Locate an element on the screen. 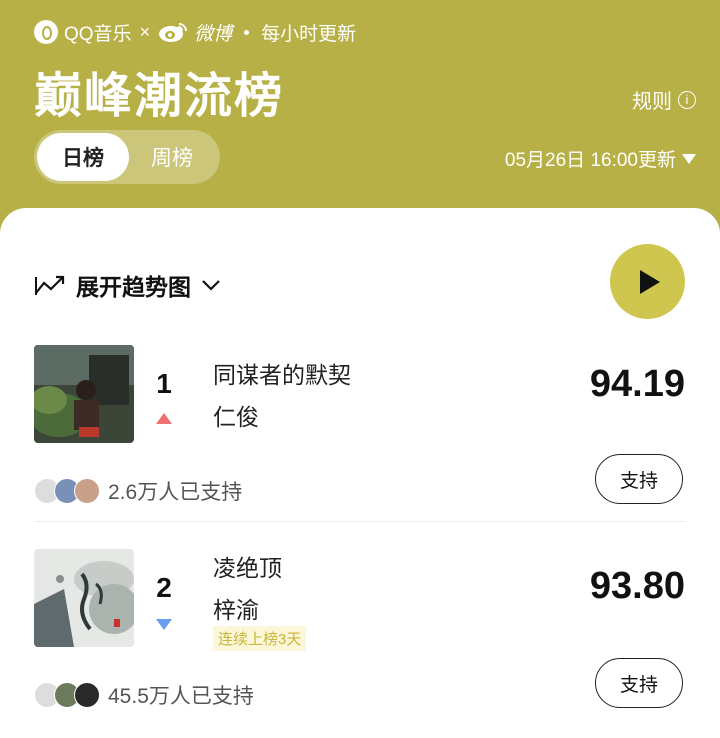 Image resolution: width=720 pixels, height=738 pixels. rules-link: 规则 i is located at coordinates (664, 99).